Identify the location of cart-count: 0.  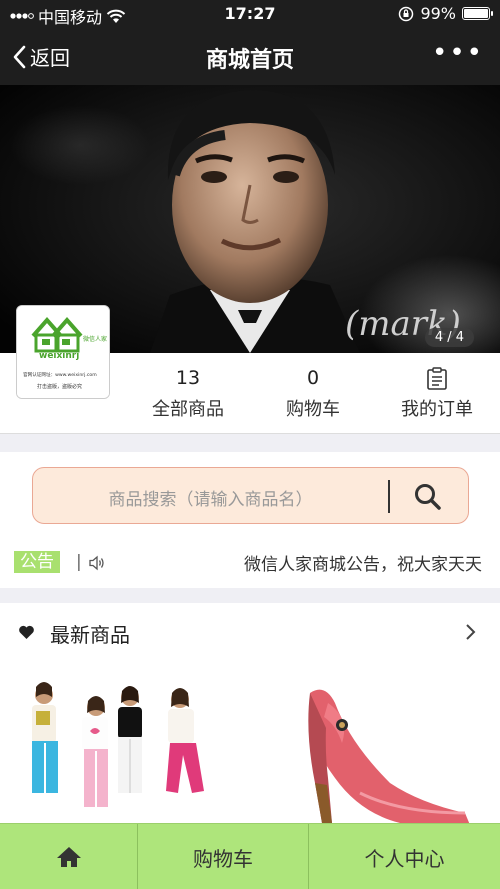
(313, 378).